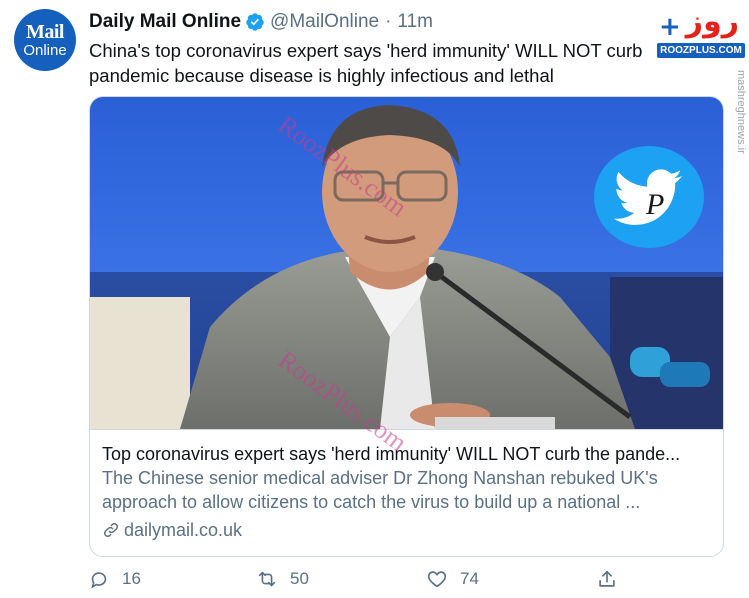  I want to click on retweet-count: 50, so click(299, 578).